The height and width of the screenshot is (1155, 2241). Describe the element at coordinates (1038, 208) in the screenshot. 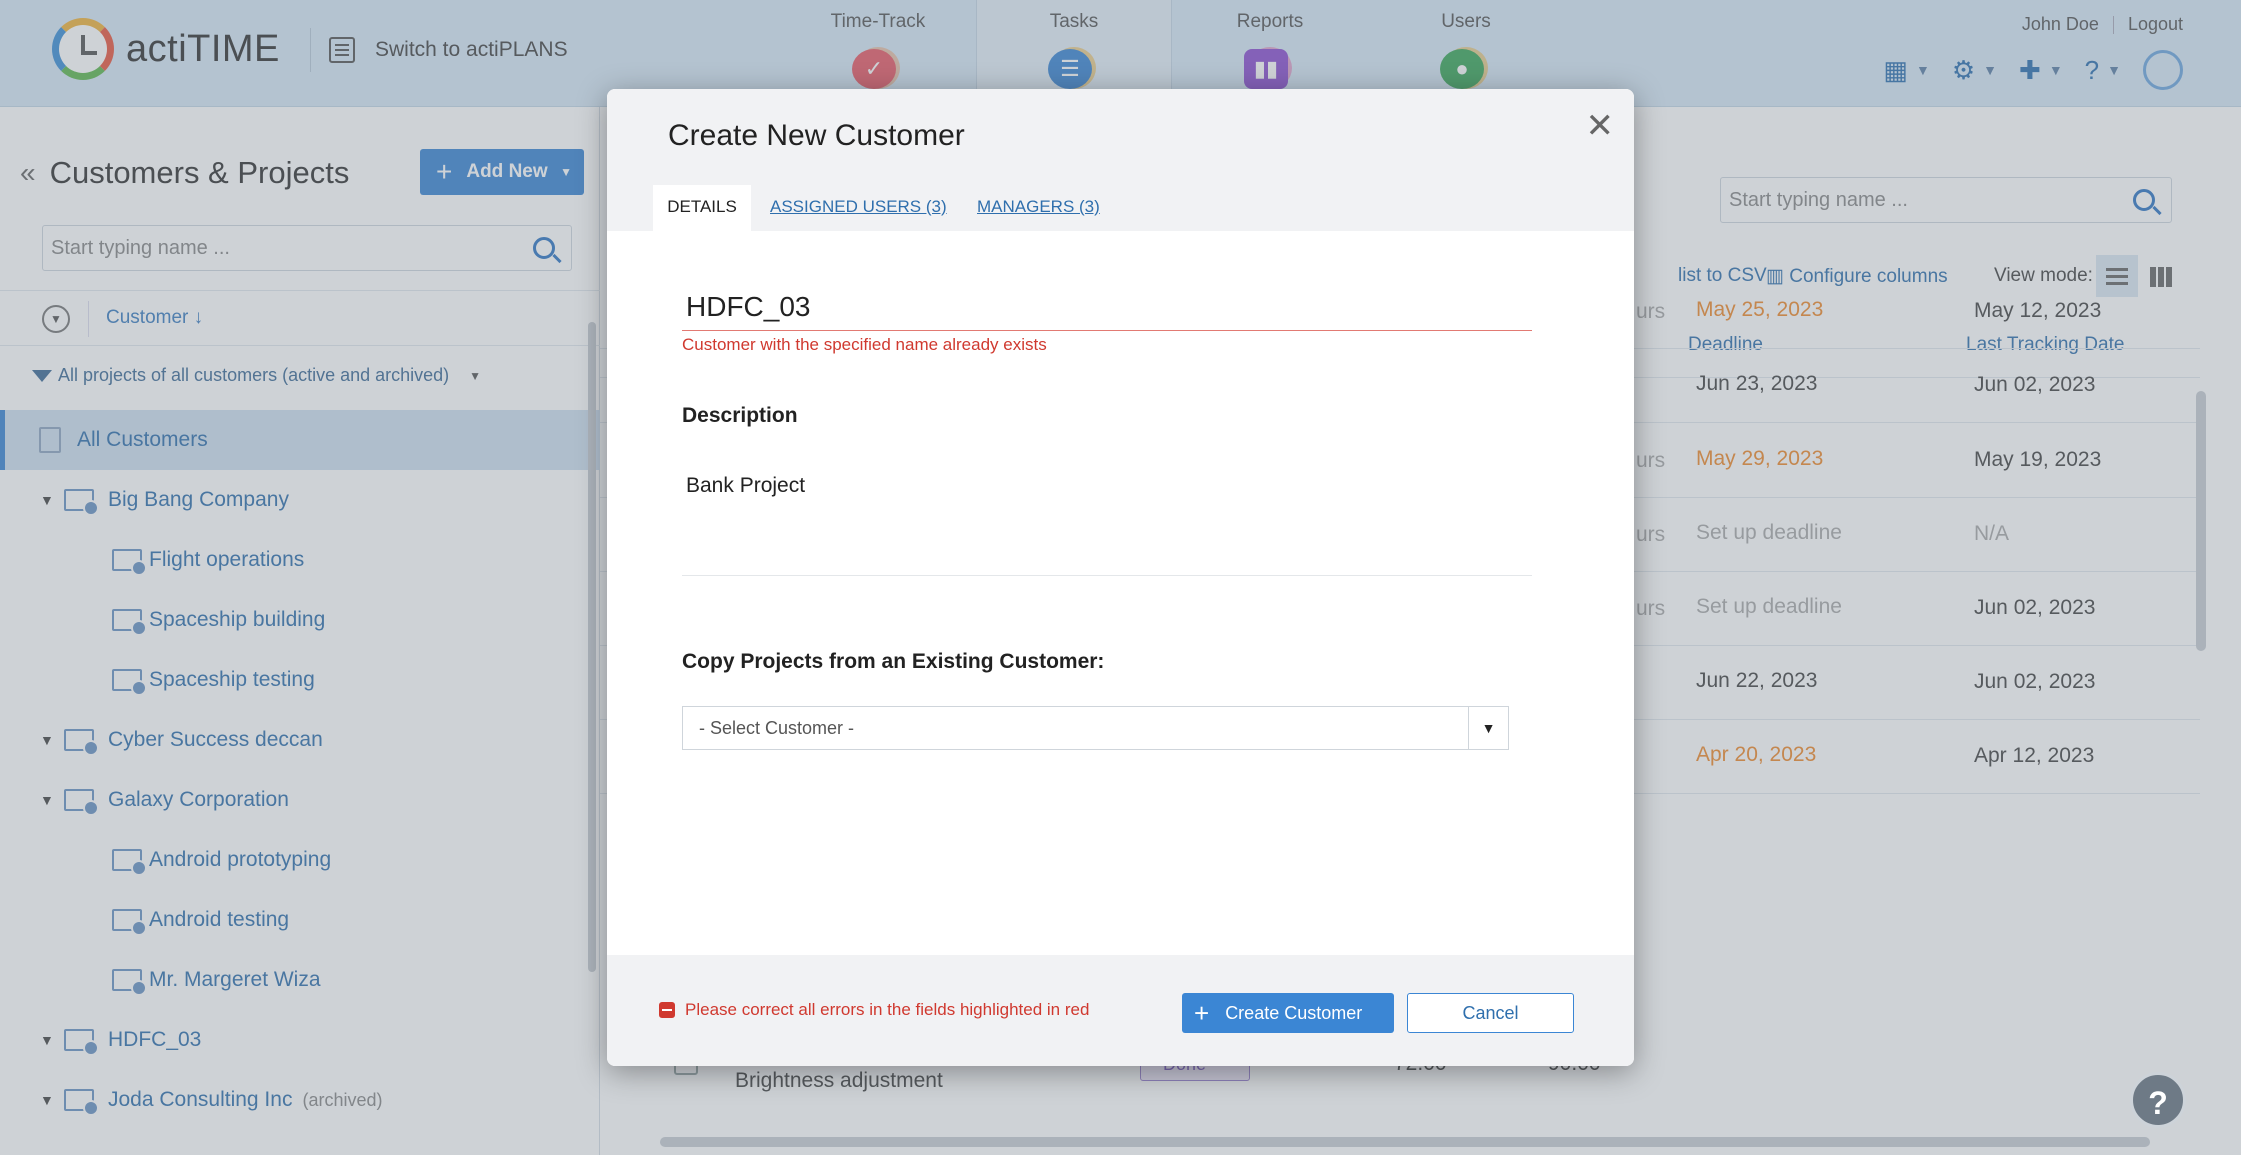

I see `tab-managers: MANAGERS (3)` at that location.